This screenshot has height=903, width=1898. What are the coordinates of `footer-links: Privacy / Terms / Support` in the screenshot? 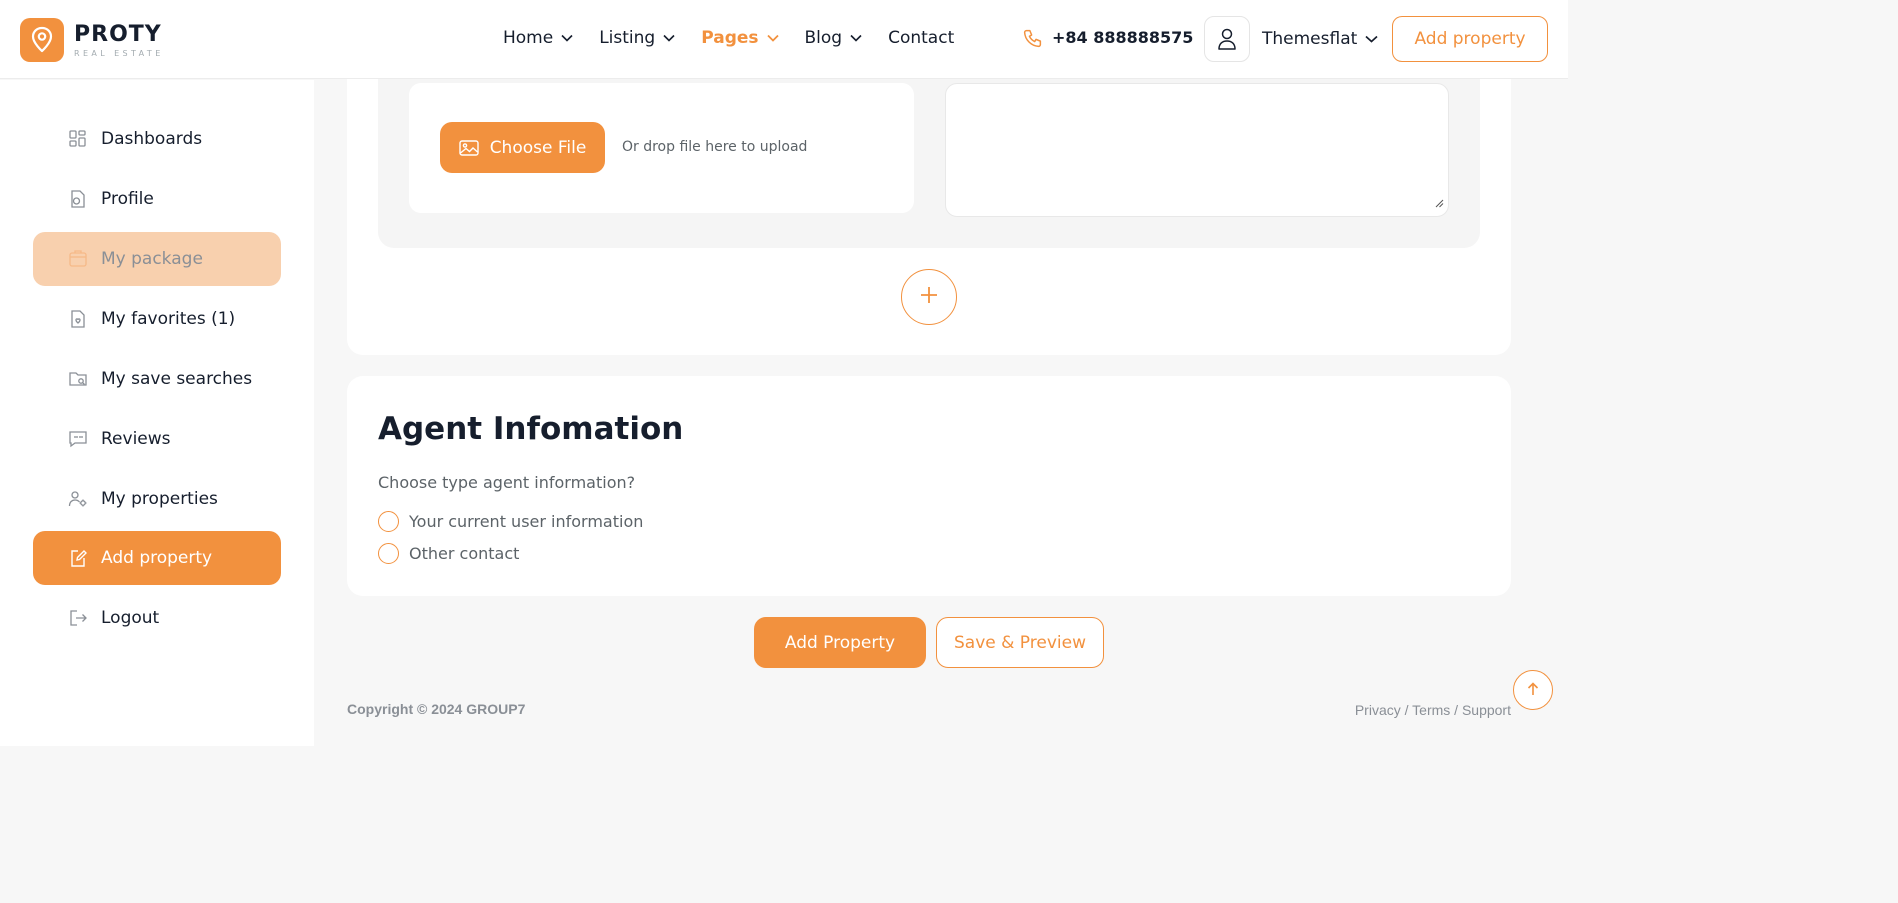 It's located at (1433, 710).